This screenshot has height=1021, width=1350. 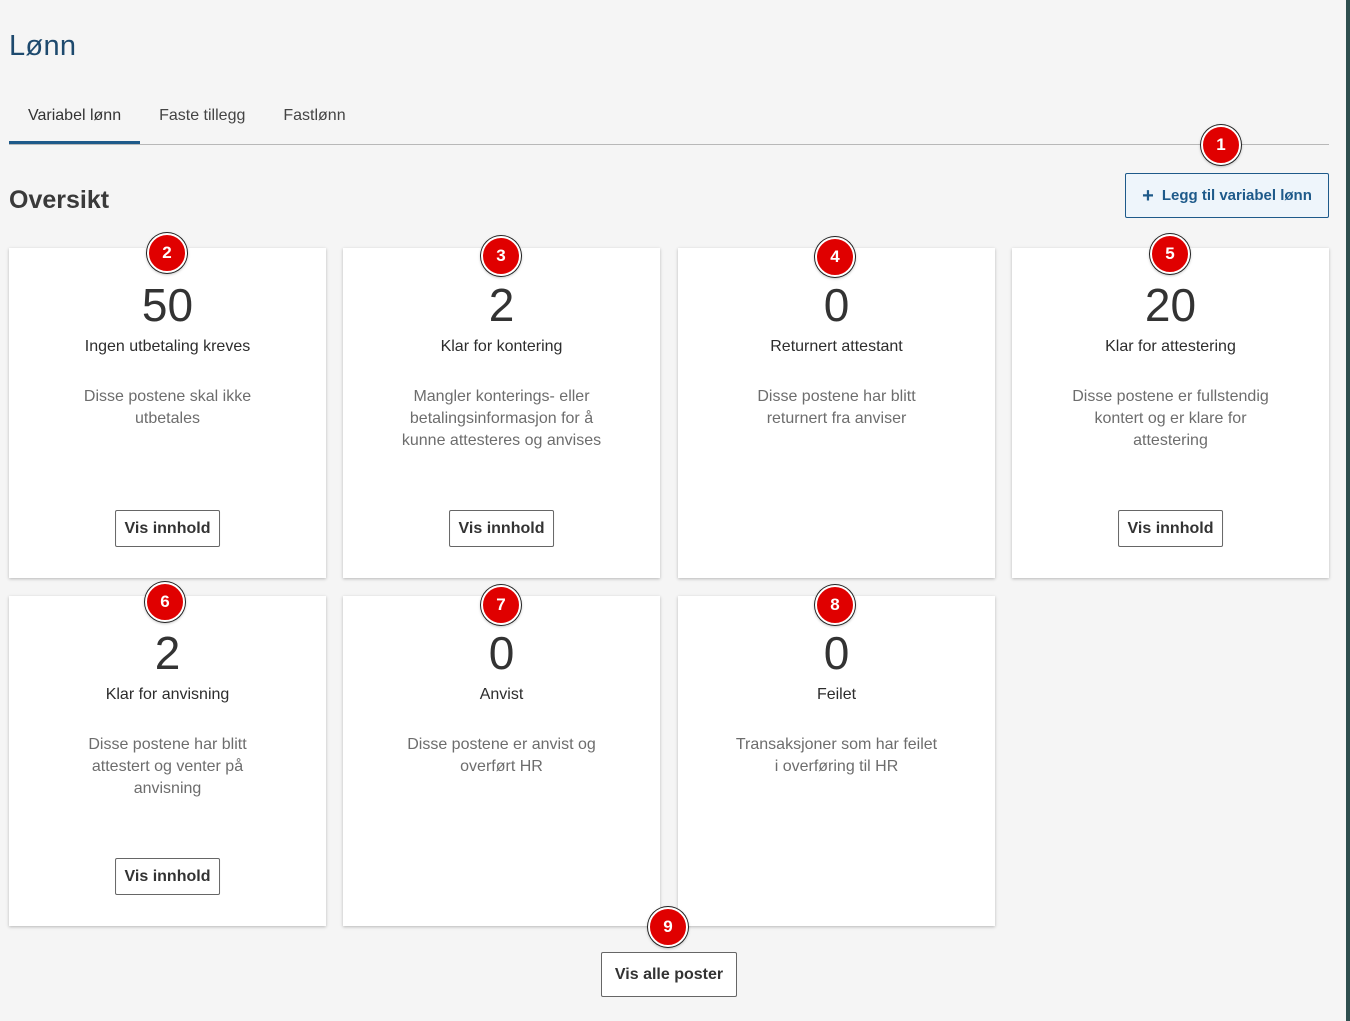 I want to click on annotation-marker-9: 9, so click(x=668, y=927).